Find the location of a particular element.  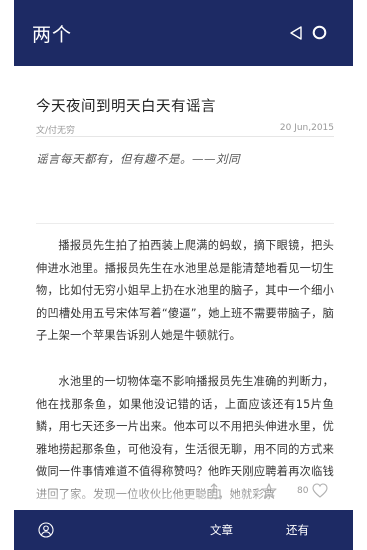

right-margin is located at coordinates (360, 275).